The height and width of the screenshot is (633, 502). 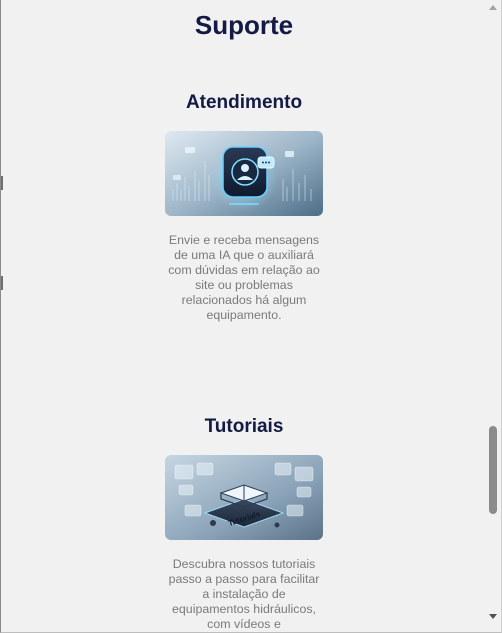 I want to click on ai-chat-assistant-illustration, so click(x=244, y=173).